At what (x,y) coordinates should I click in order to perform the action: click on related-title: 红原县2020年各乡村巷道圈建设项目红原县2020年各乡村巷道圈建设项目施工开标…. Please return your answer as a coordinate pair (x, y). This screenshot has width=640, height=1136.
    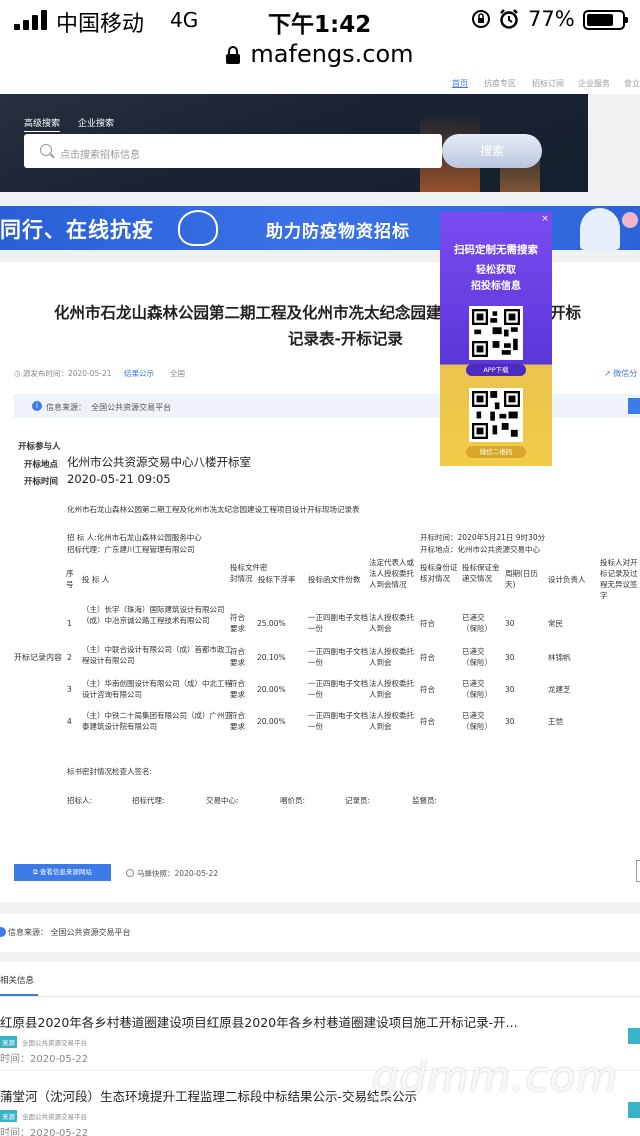
    Looking at the image, I should click on (259, 1021).